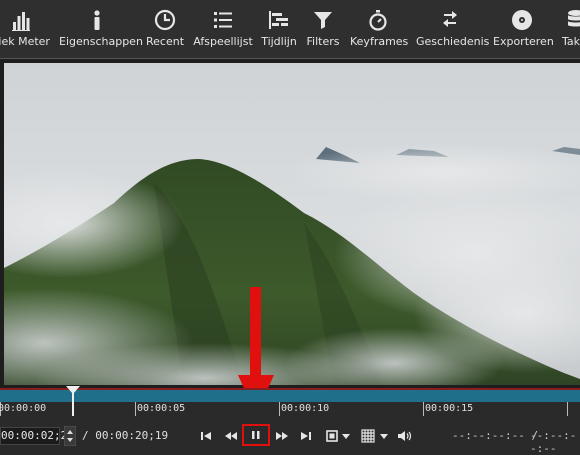 This screenshot has height=455, width=580. What do you see at coordinates (305, 408) in the screenshot?
I see `timeline-tick-label: 00:00:10` at bounding box center [305, 408].